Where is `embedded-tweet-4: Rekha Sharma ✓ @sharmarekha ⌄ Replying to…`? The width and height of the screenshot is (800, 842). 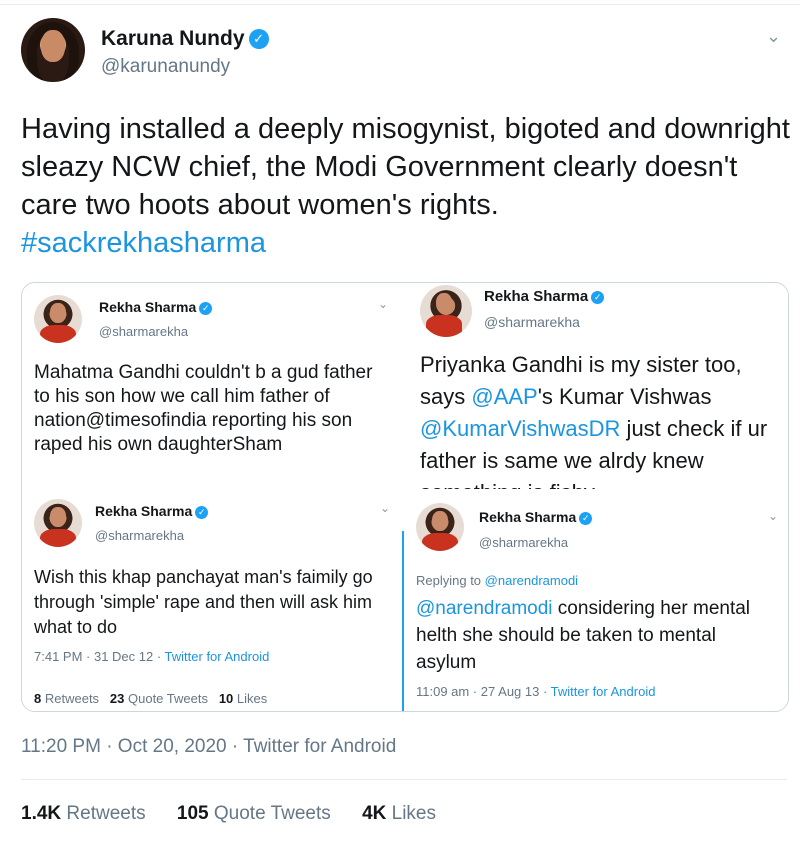
embedded-tweet-4: Rekha Sharma ✓ @sharmarekha ⌄ Replying to… is located at coordinates (598, 603).